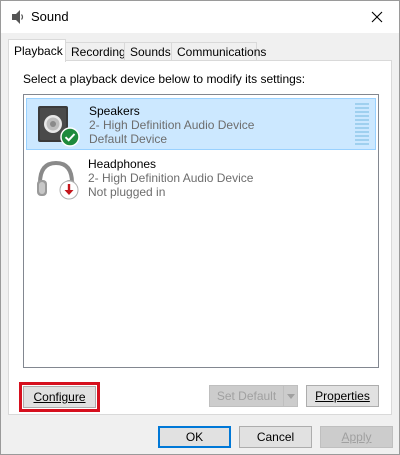  I want to click on set-default-button: Set Default, so click(246, 396).